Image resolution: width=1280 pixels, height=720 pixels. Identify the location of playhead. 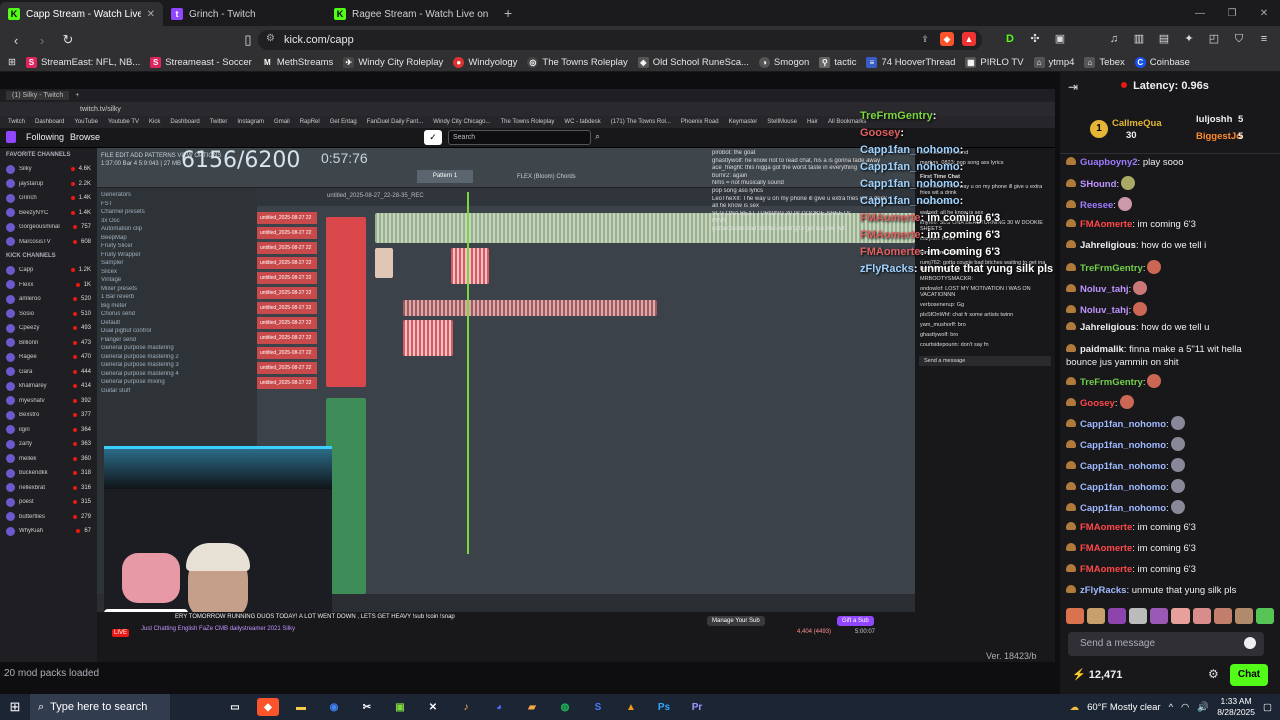
(468, 373).